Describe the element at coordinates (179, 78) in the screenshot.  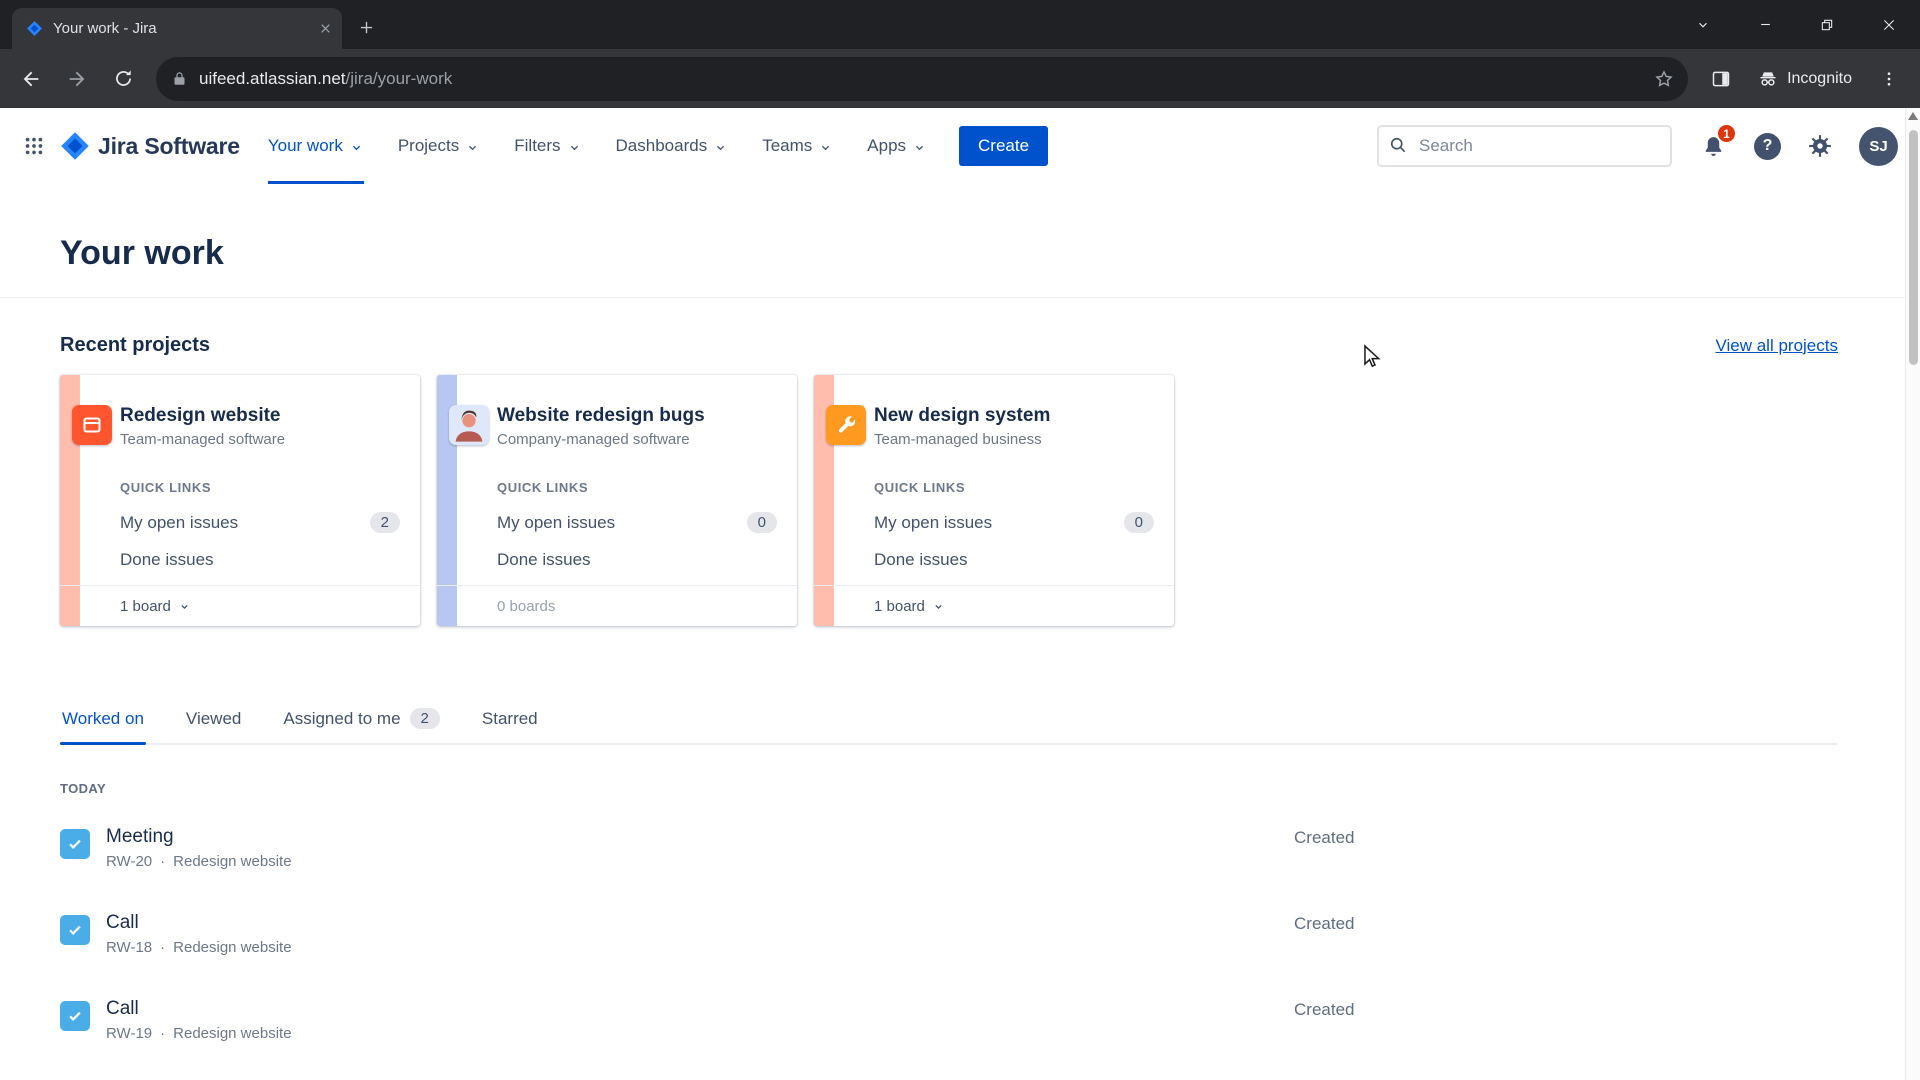
I see `secure-lock-icon` at that location.